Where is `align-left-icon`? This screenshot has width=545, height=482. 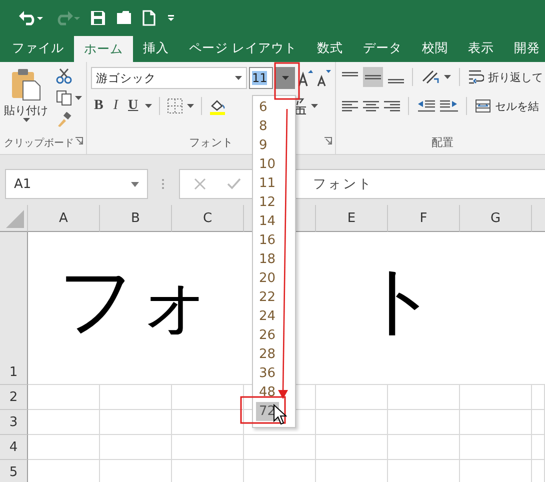 align-left-icon is located at coordinates (350, 106).